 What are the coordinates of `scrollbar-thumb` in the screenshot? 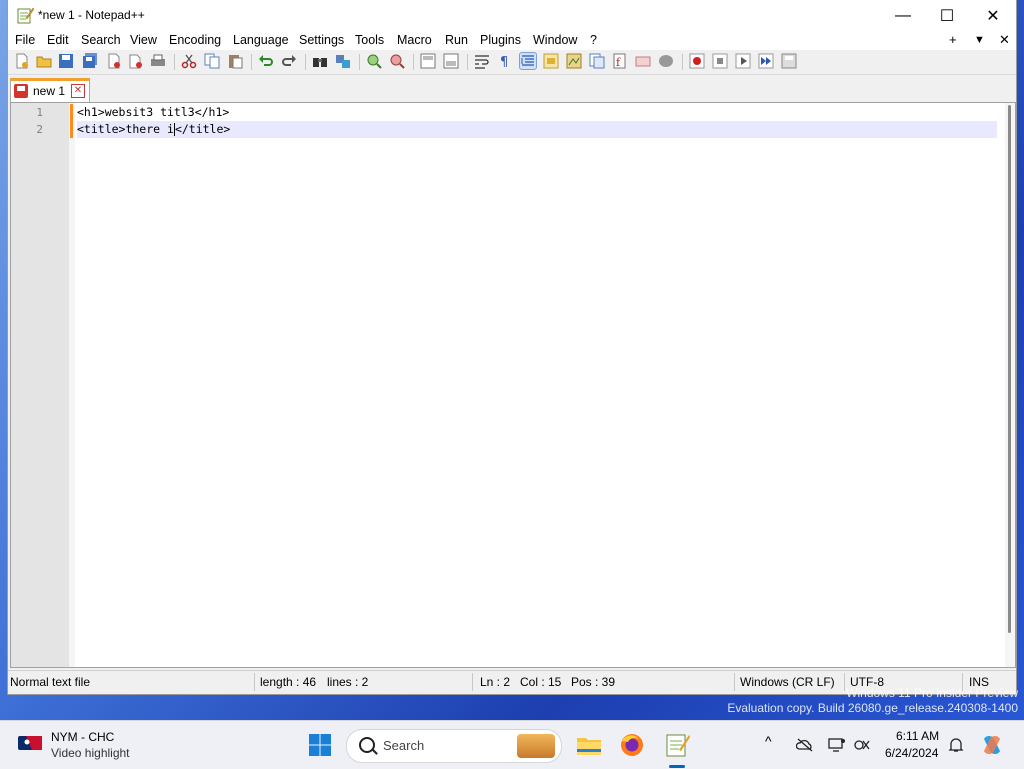 It's located at (1009, 369).